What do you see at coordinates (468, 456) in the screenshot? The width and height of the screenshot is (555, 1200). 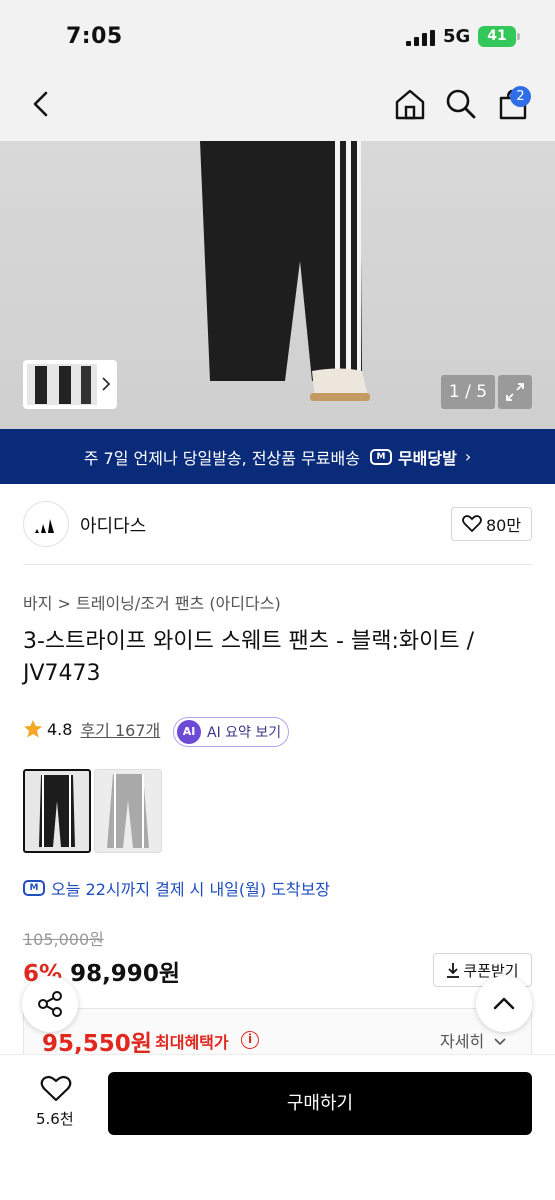 I see `chevron-right-icon: ›` at bounding box center [468, 456].